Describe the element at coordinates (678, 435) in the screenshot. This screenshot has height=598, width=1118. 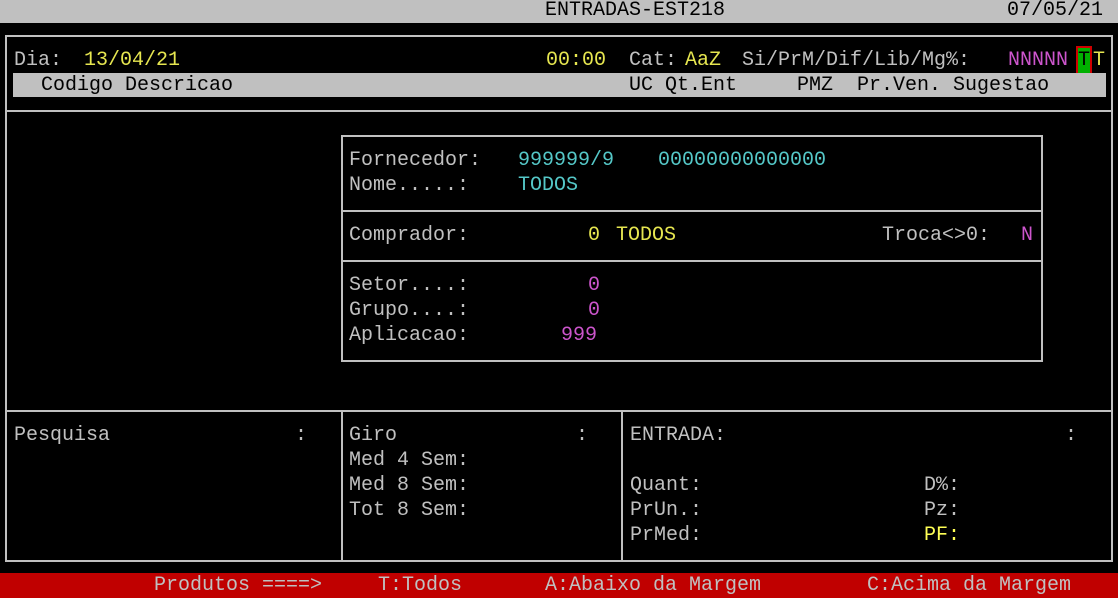
I see `entrada-label: ENTRADA:` at that location.